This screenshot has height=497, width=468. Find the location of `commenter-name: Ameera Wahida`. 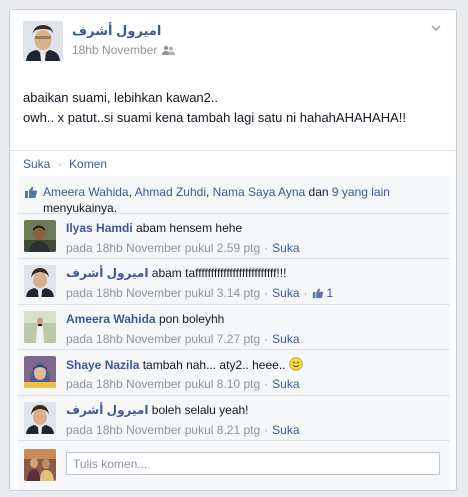

commenter-name: Ameera Wahida is located at coordinates (111, 319).